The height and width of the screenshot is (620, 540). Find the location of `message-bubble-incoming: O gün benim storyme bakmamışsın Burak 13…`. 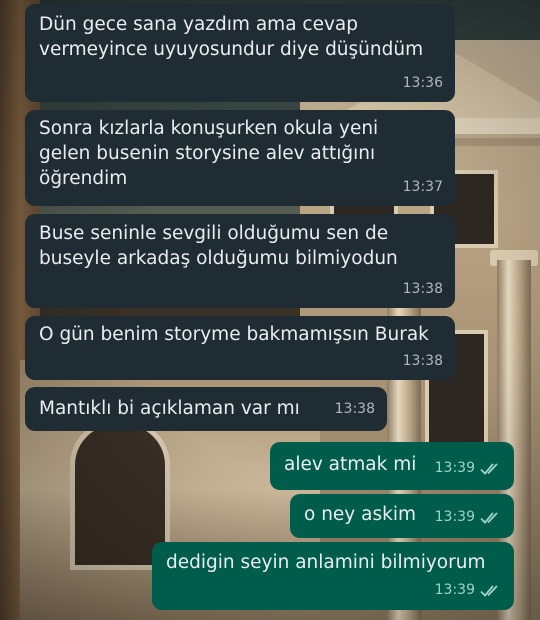

message-bubble-incoming: O gün benim storyme bakmamışsın Burak 13… is located at coordinates (240, 348).